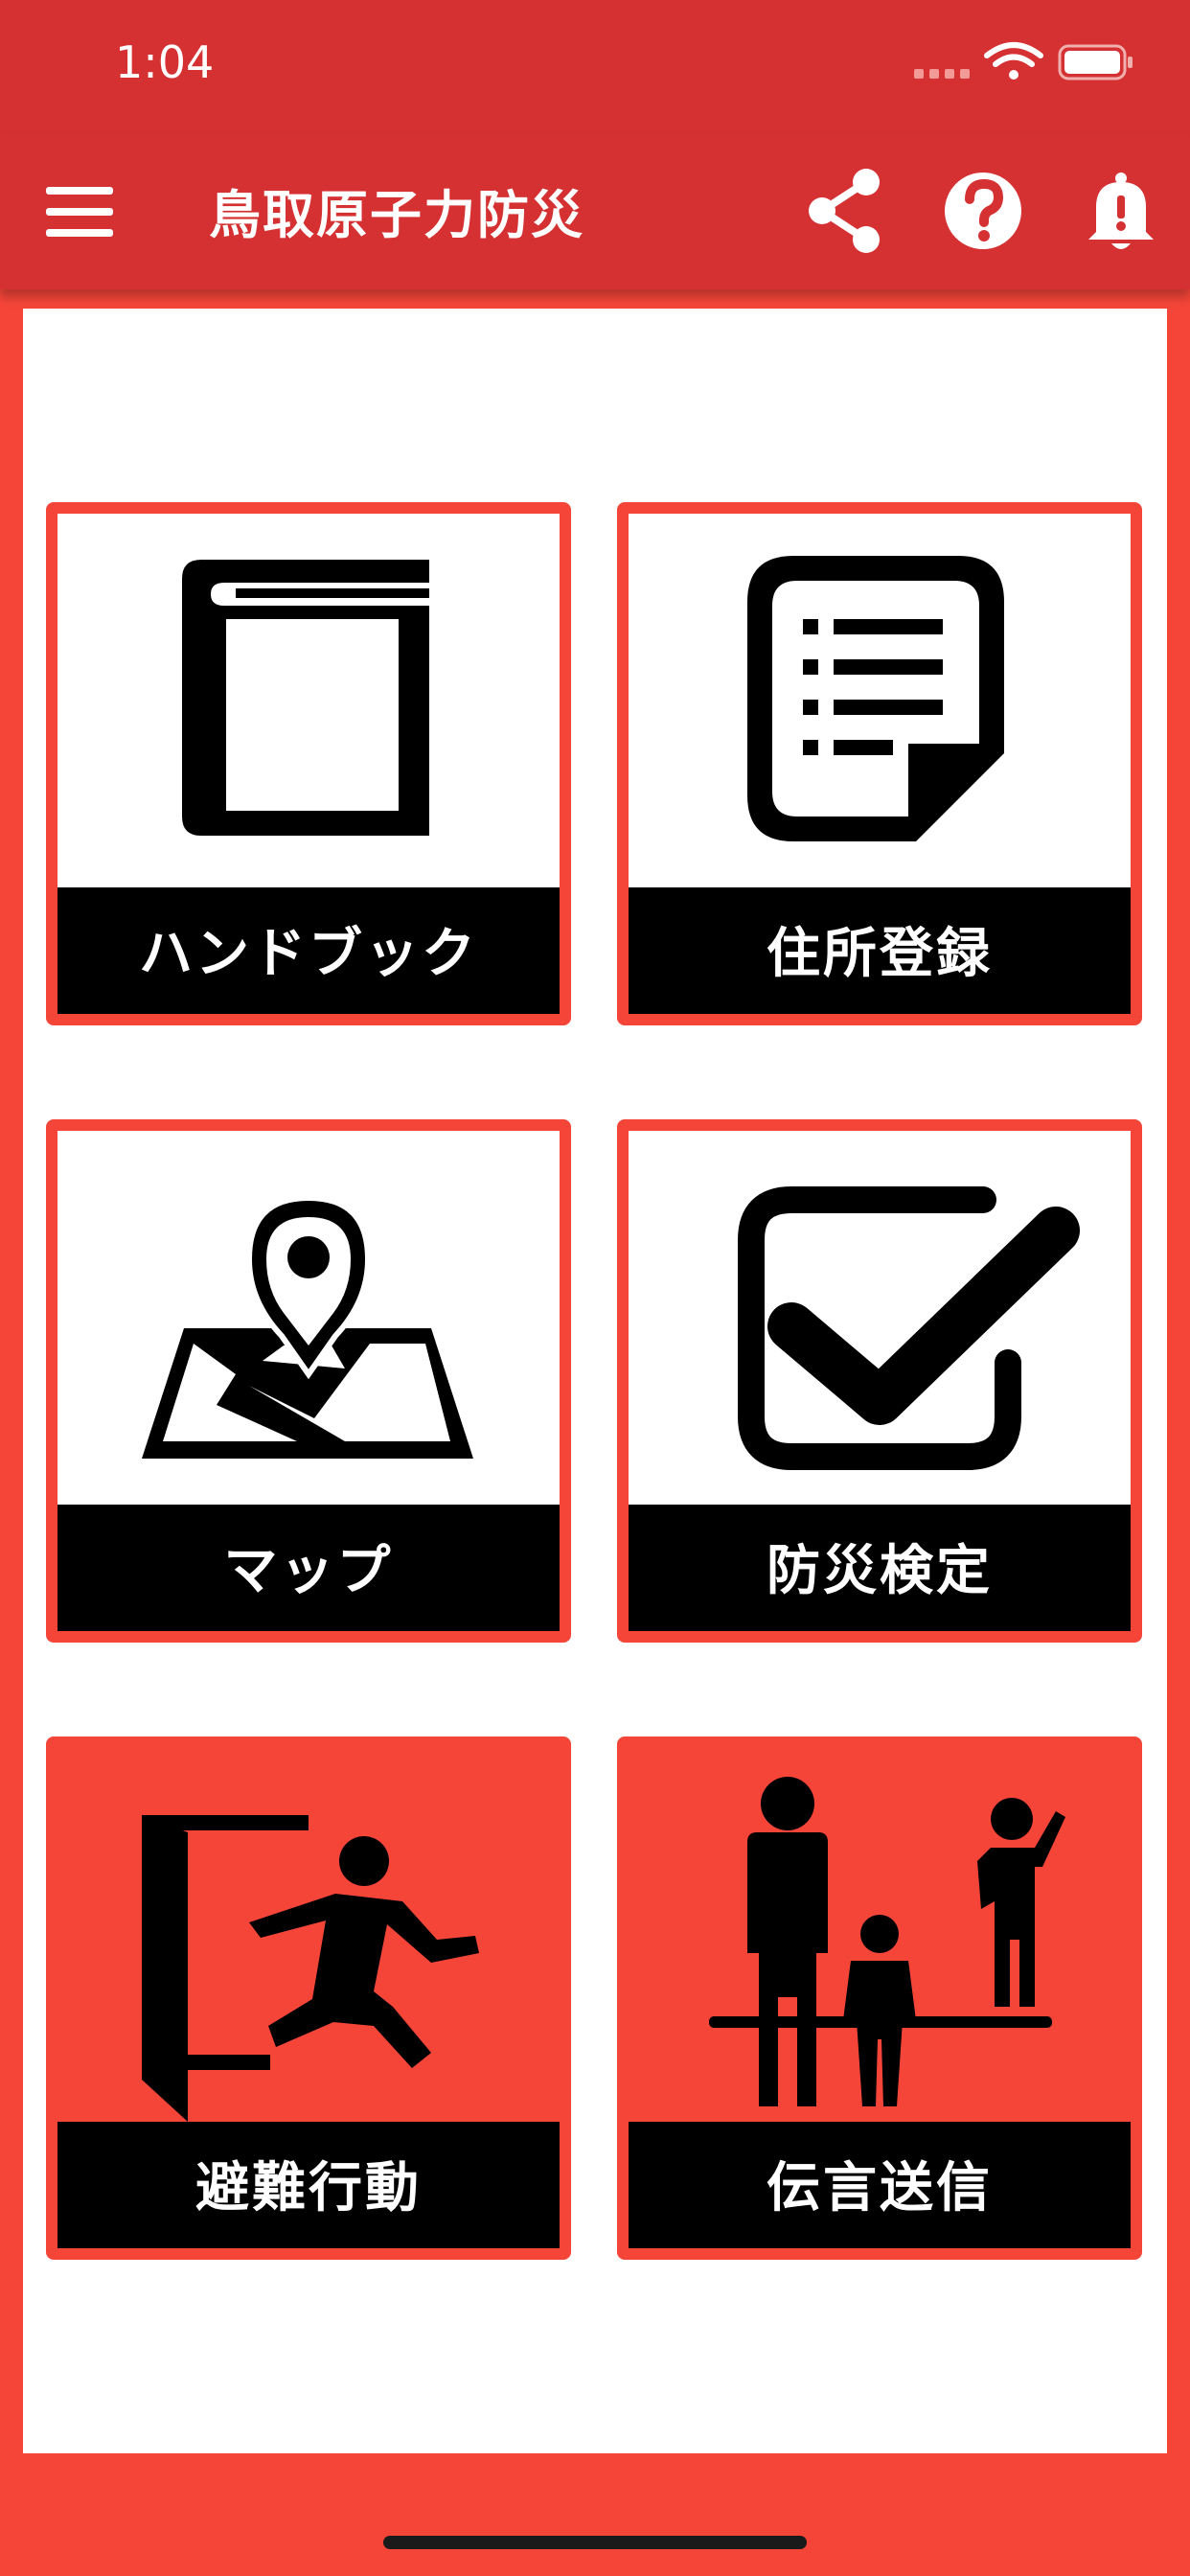  Describe the element at coordinates (983, 211) in the screenshot. I see `help-icon` at that location.